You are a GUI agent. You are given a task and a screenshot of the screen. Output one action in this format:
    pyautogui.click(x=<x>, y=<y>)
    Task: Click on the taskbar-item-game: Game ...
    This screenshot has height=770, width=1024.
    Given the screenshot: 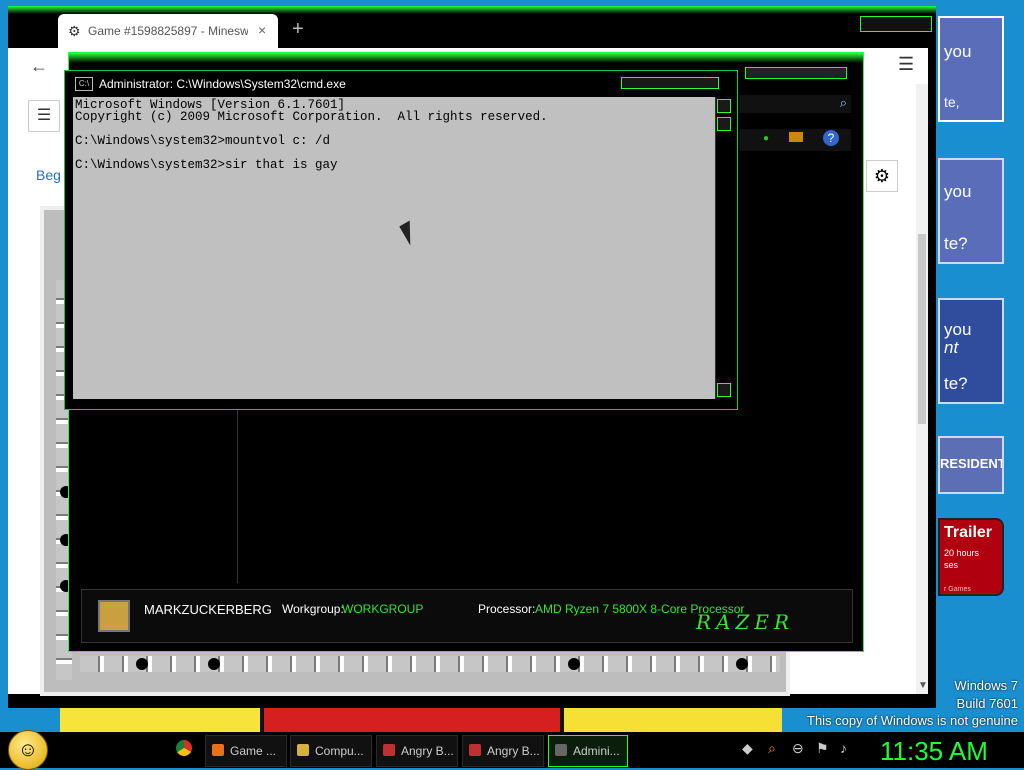 What is the action you would take?
    pyautogui.click(x=246, y=751)
    